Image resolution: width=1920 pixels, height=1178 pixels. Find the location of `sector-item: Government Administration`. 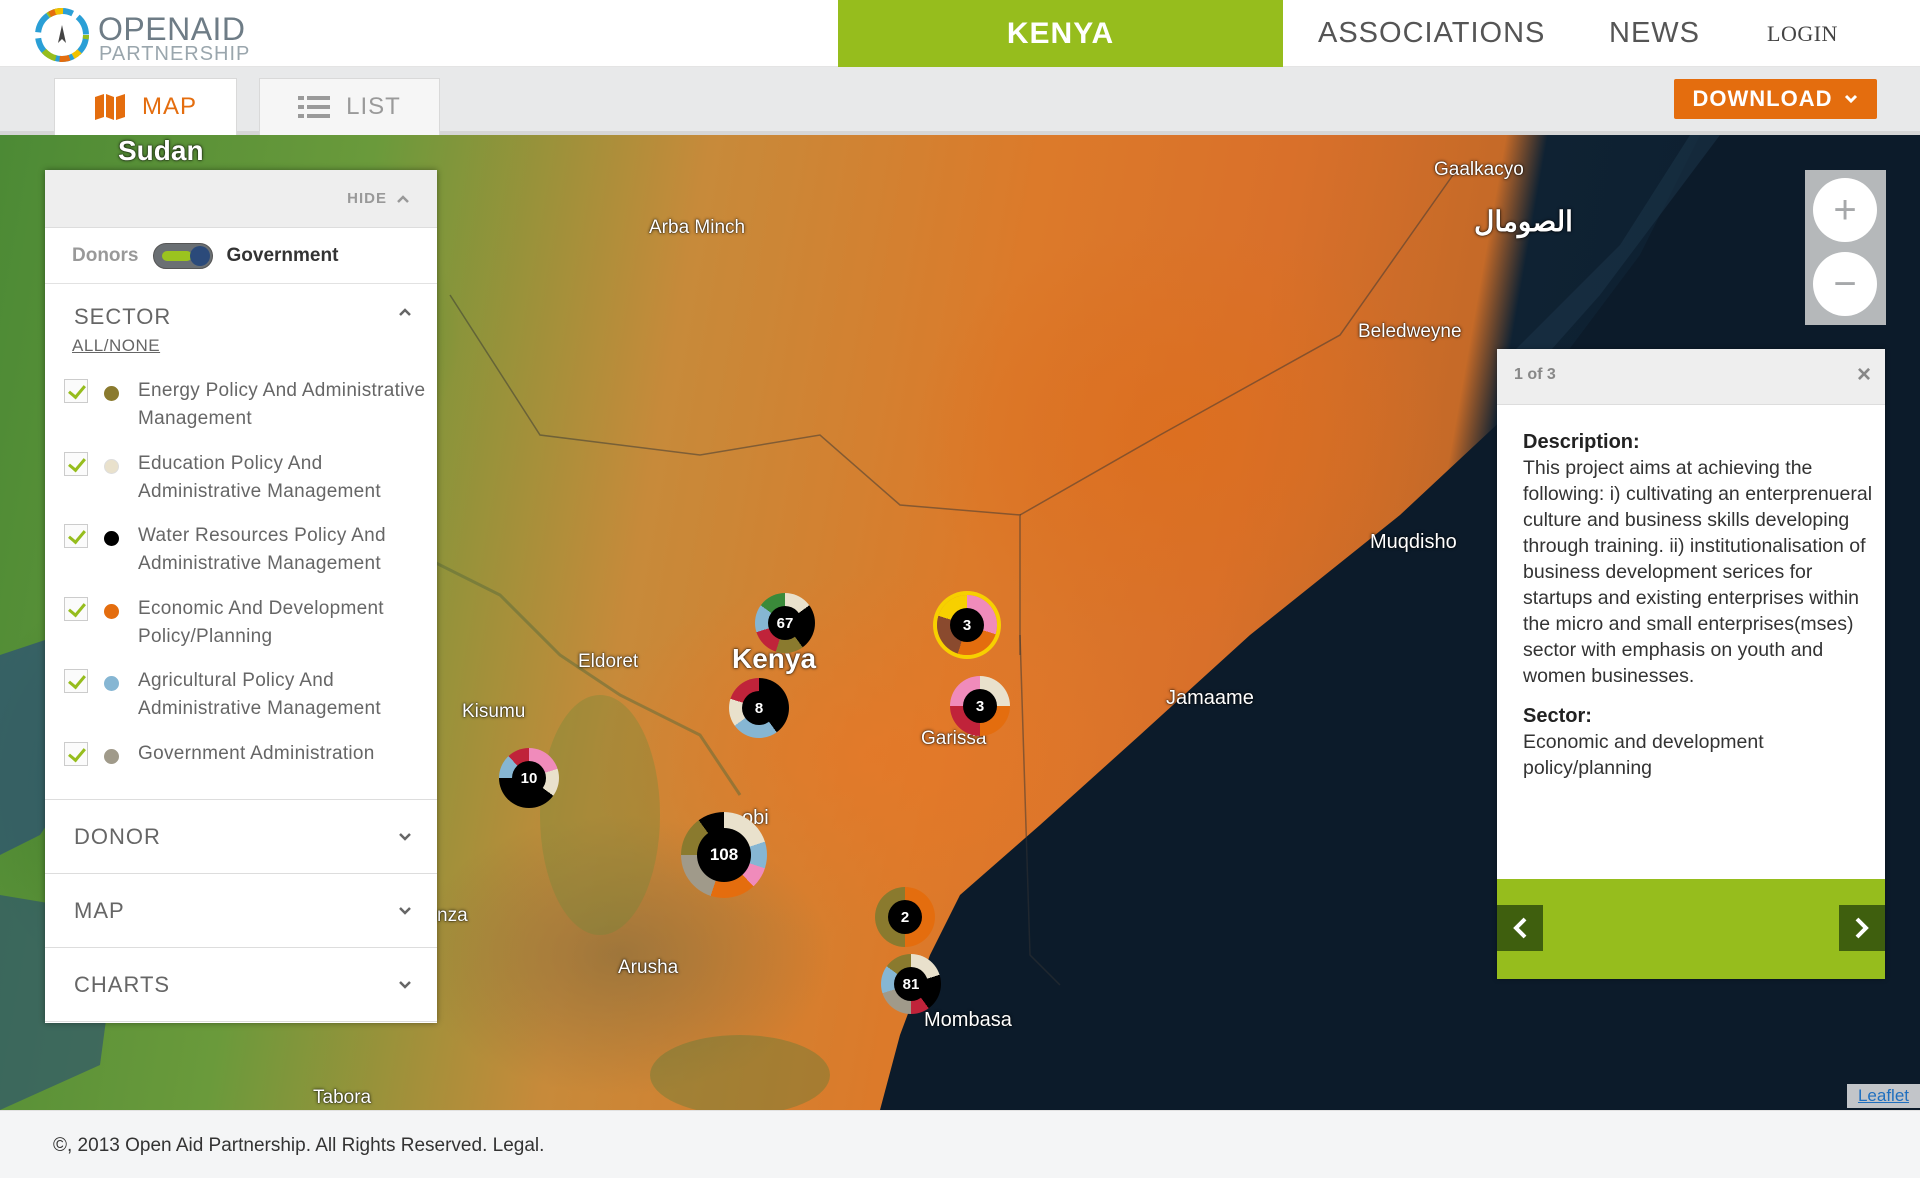

sector-item: Government Administration is located at coordinates (249, 769).